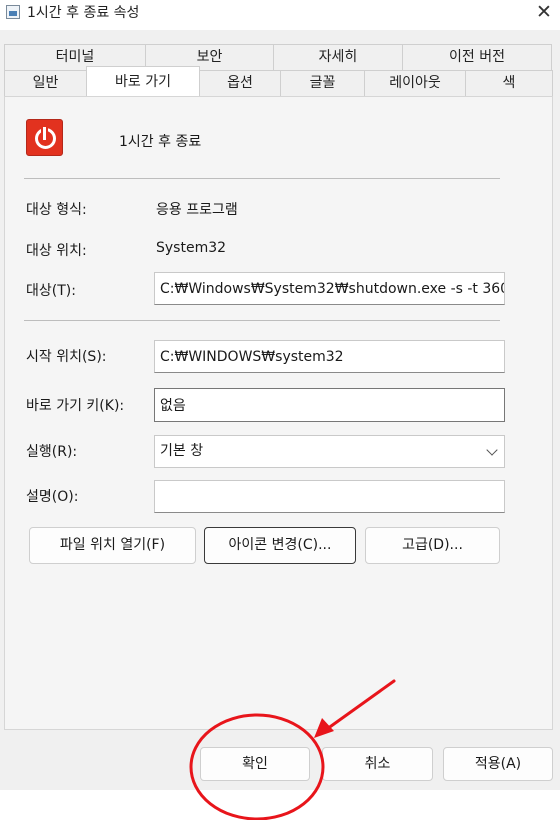 This screenshot has width=560, height=820. What do you see at coordinates (51, 291) in the screenshot?
I see `target-label: 대상(T):` at bounding box center [51, 291].